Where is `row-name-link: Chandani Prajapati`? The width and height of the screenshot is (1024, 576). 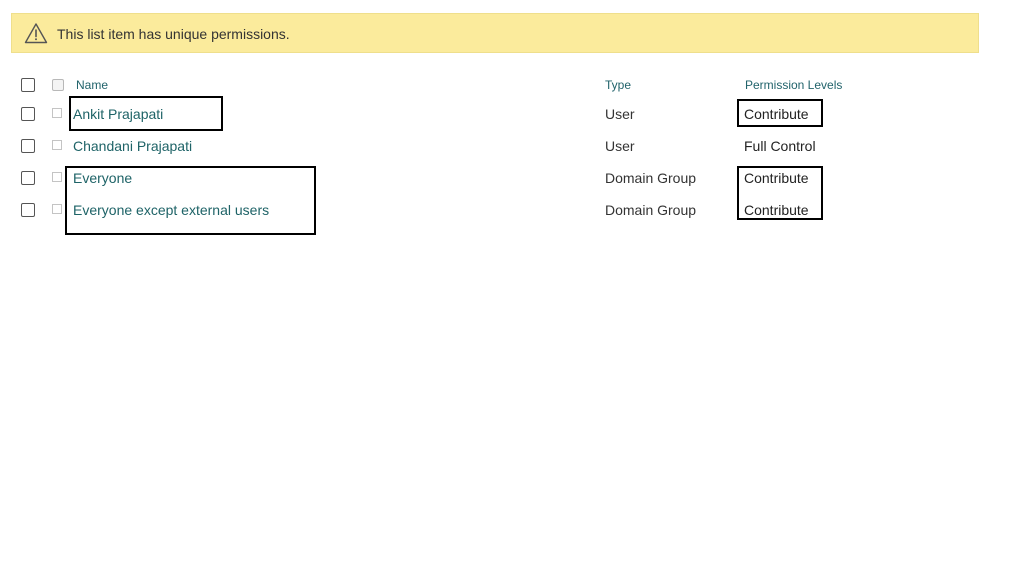 row-name-link: Chandani Prajapati is located at coordinates (132, 146).